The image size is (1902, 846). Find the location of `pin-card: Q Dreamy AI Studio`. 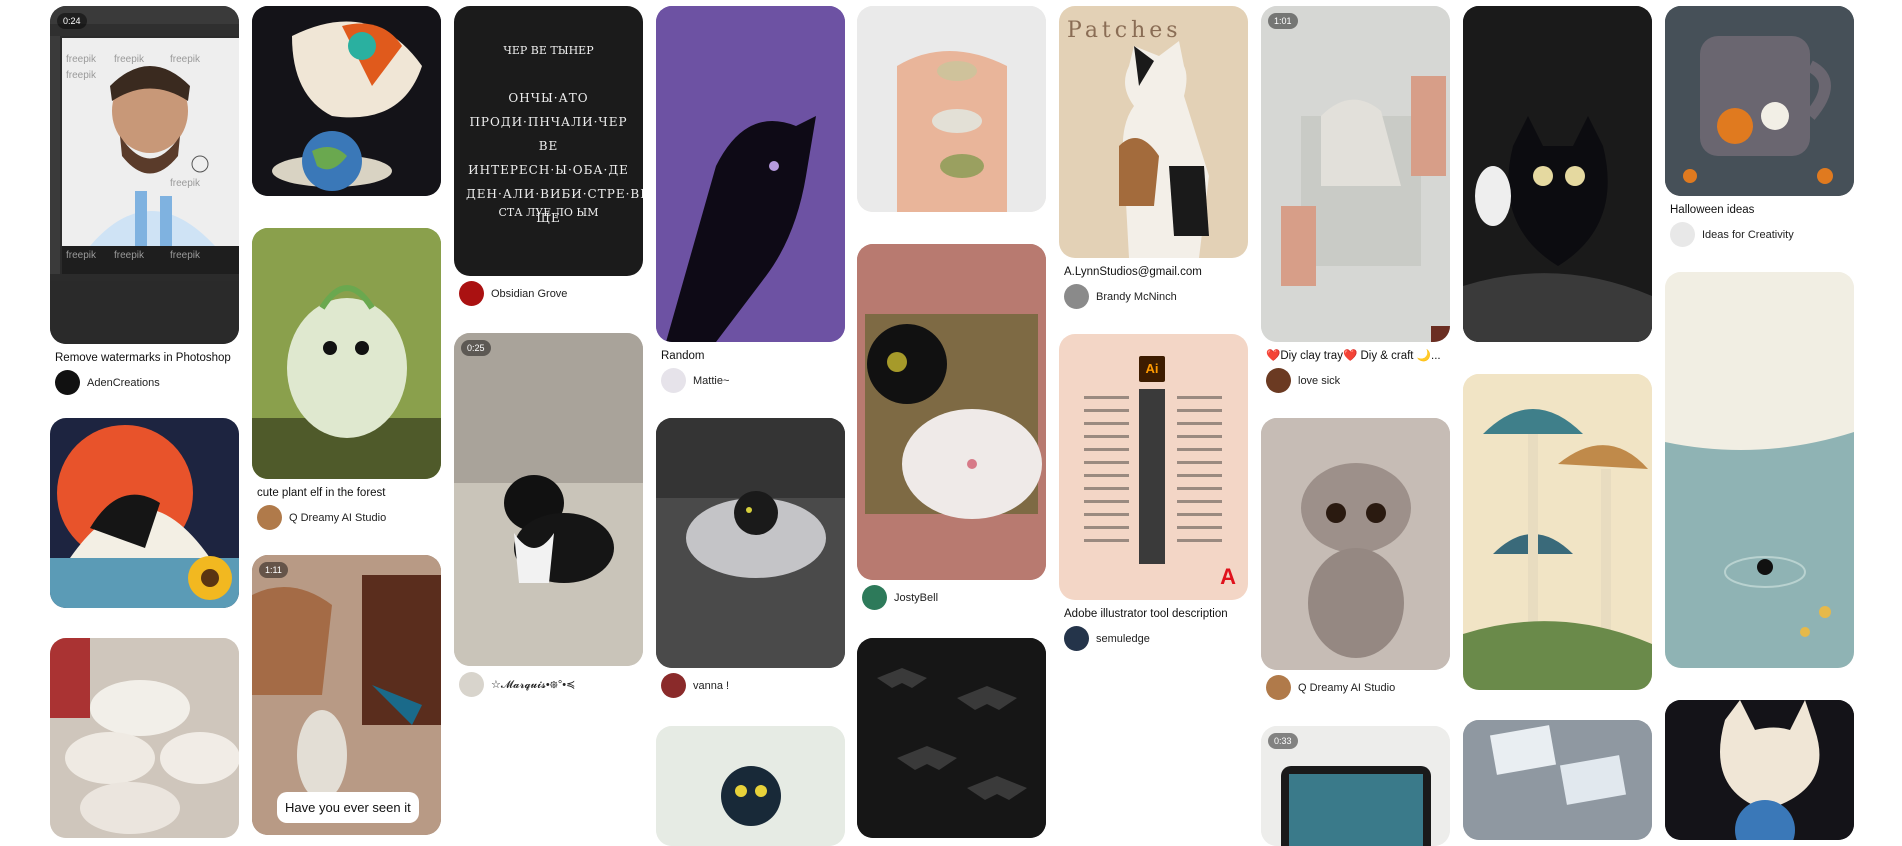

pin-card: Q Dreamy AI Studio is located at coordinates (1355, 559).